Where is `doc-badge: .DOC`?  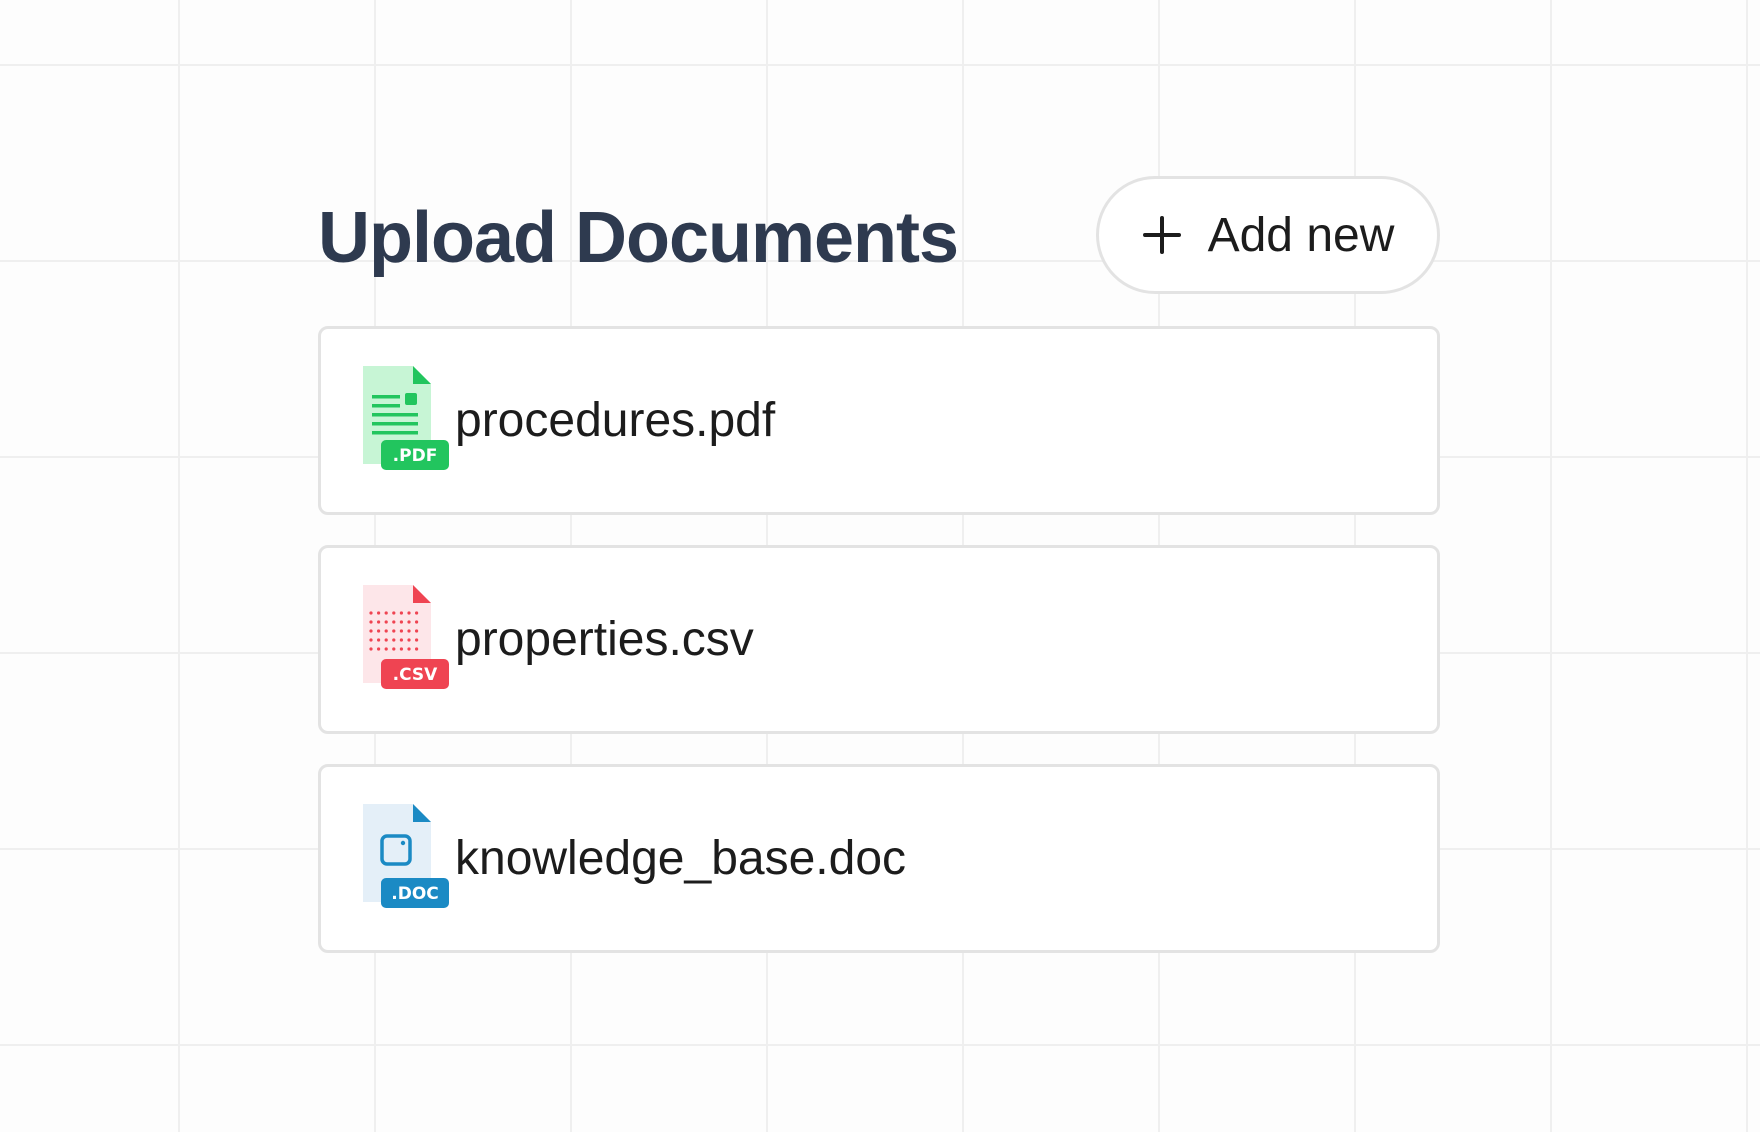
doc-badge: .DOC is located at coordinates (415, 894).